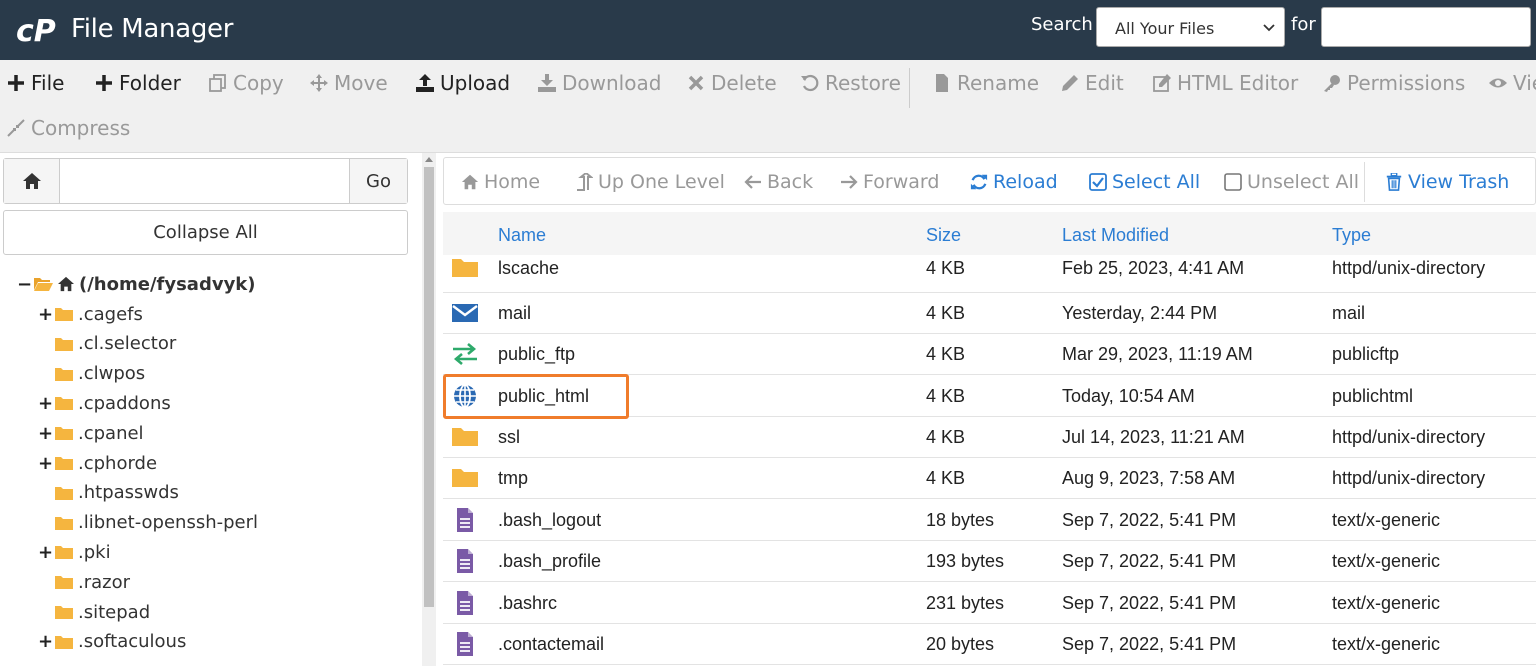 Image resolution: width=1536 pixels, height=666 pixels. I want to click on reload-icon, so click(979, 182).